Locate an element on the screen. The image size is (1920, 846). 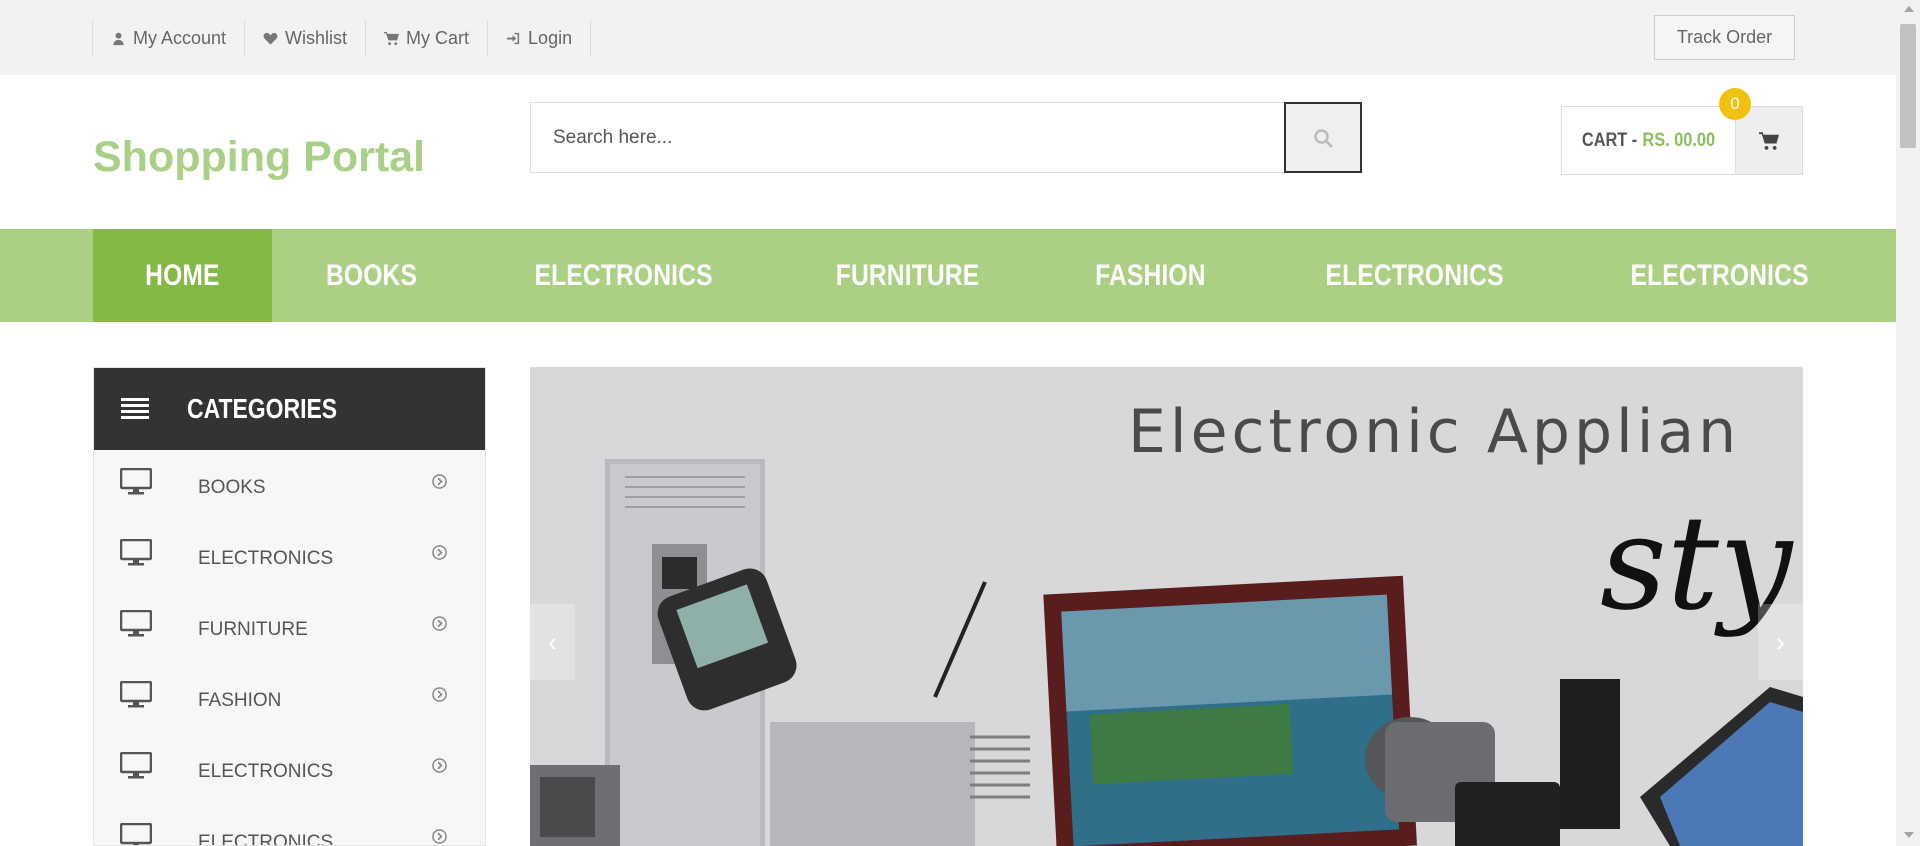
nav-label: FASHION is located at coordinates (1150, 275).